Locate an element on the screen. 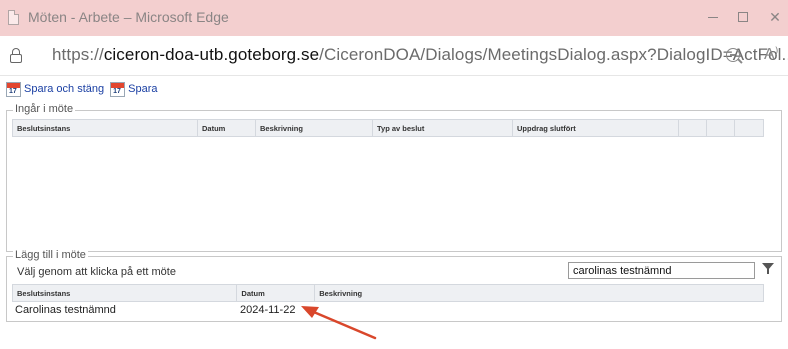  save-button: 17 Spara is located at coordinates (134, 89).